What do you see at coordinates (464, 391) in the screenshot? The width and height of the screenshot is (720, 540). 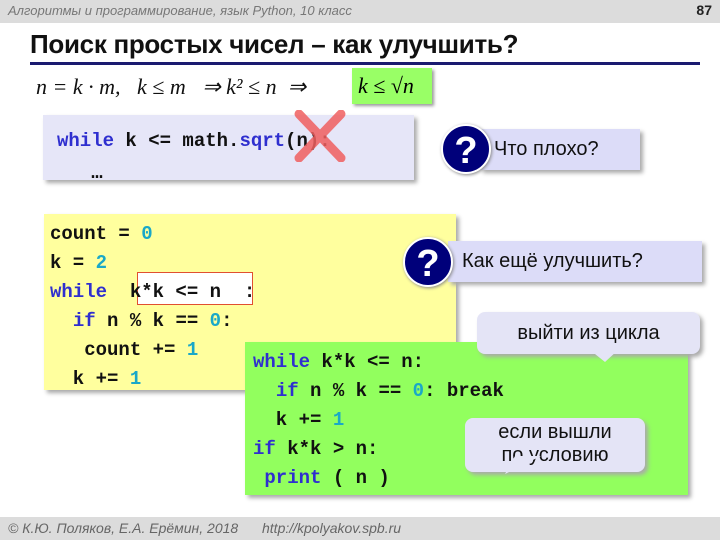 I see `code-text: : break` at bounding box center [464, 391].